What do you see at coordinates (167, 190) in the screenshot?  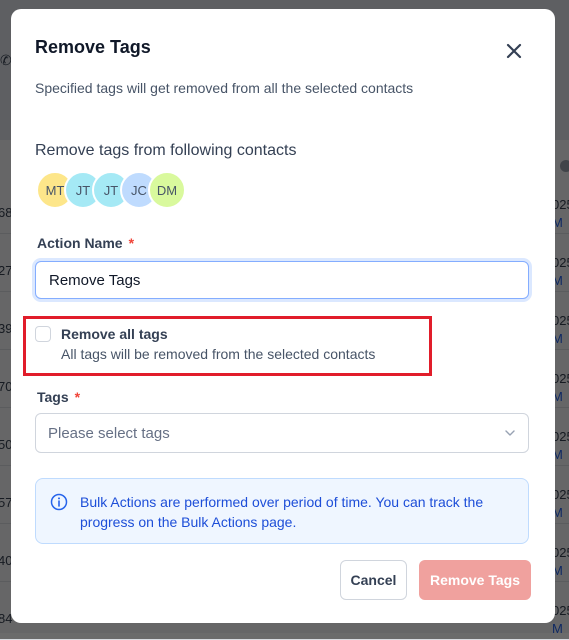 I see `avatar: DM` at bounding box center [167, 190].